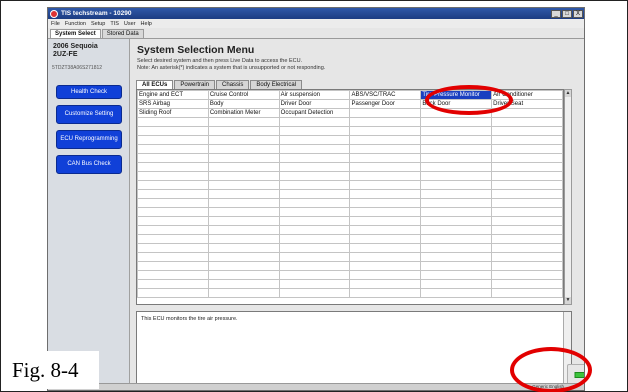  What do you see at coordinates (114, 24) in the screenshot?
I see `menu-tis: TIS` at bounding box center [114, 24].